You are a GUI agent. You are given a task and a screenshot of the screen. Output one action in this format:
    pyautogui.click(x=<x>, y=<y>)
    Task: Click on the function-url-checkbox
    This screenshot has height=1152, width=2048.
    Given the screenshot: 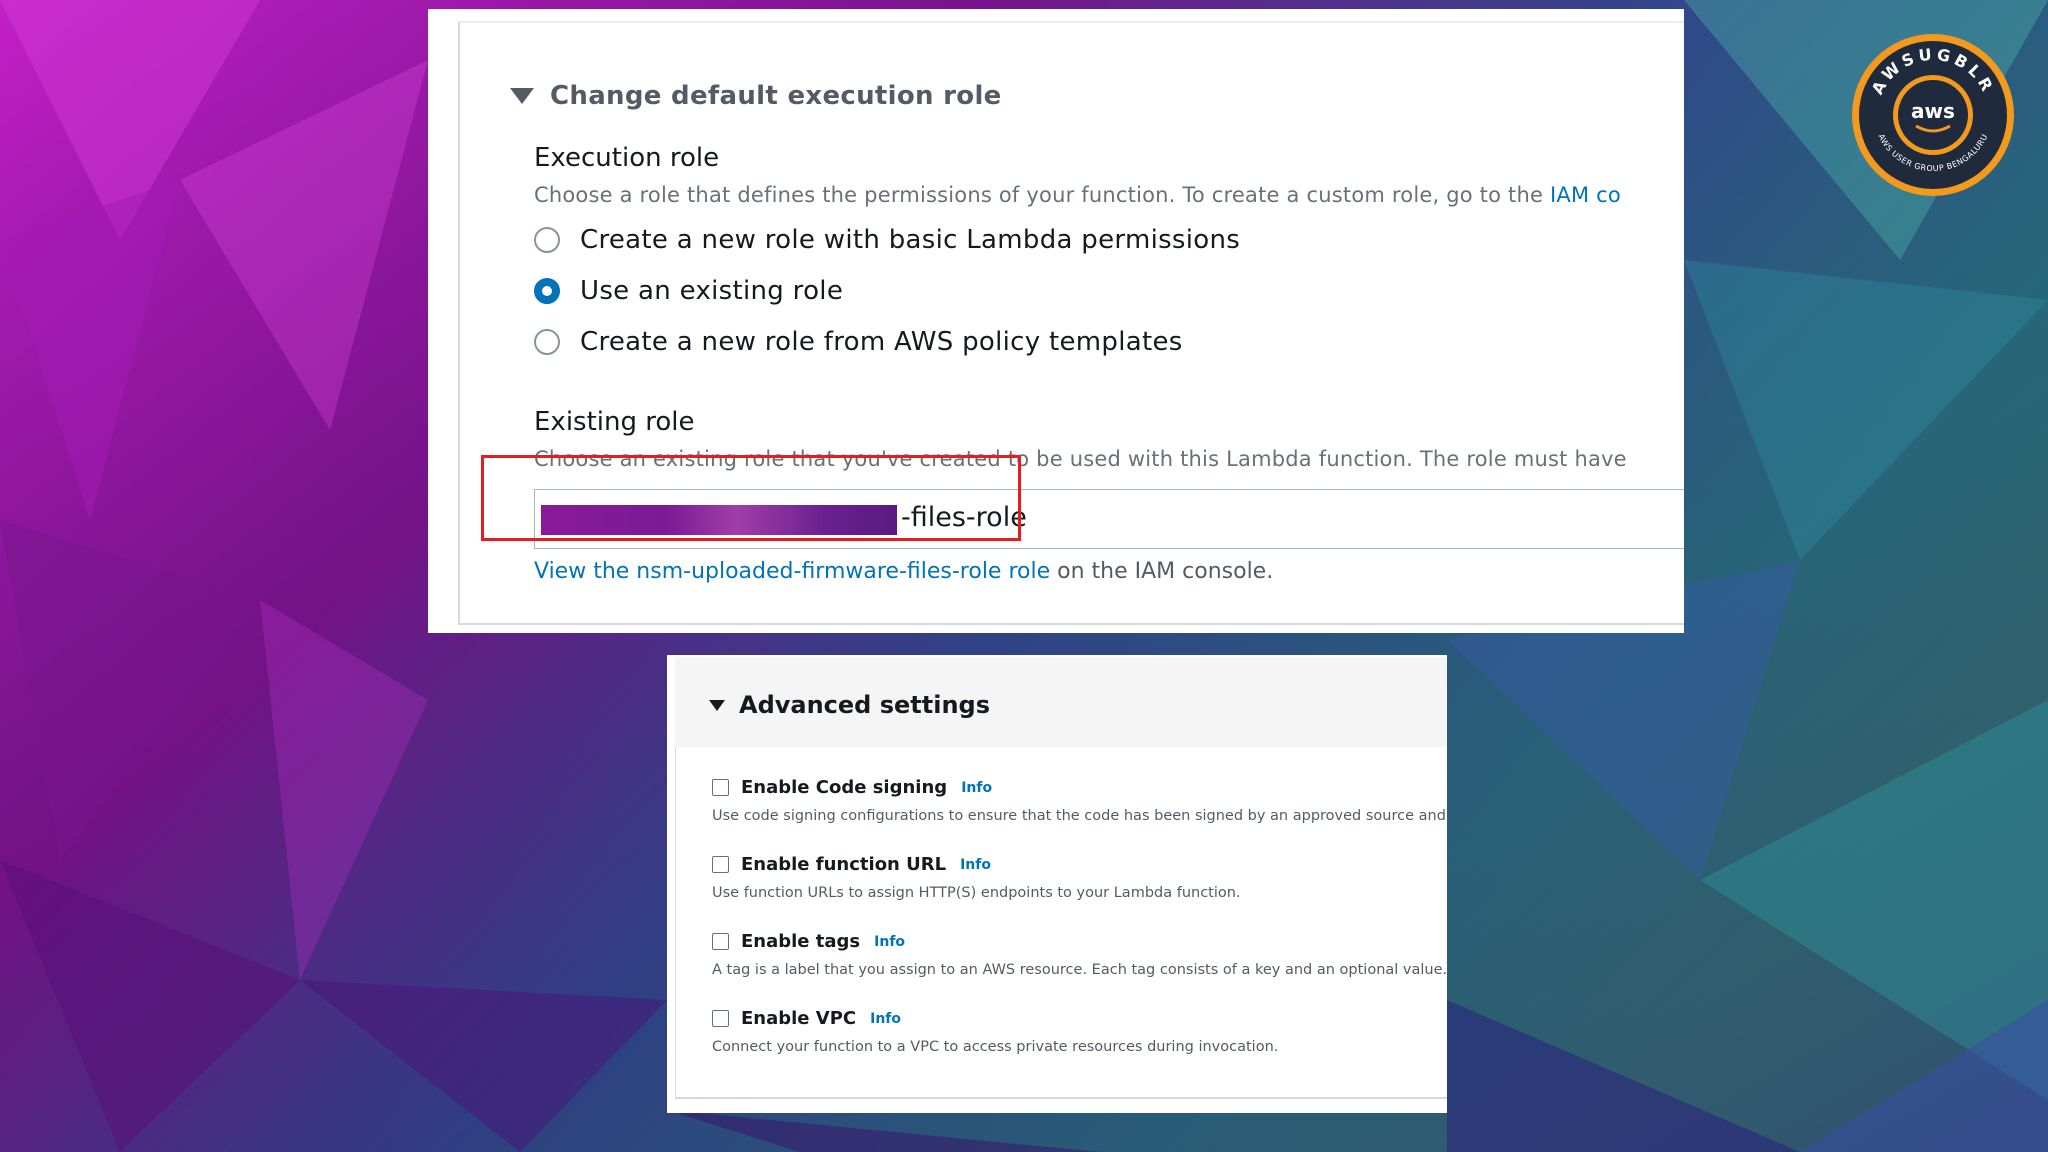 What is the action you would take?
    pyautogui.click(x=720, y=864)
    